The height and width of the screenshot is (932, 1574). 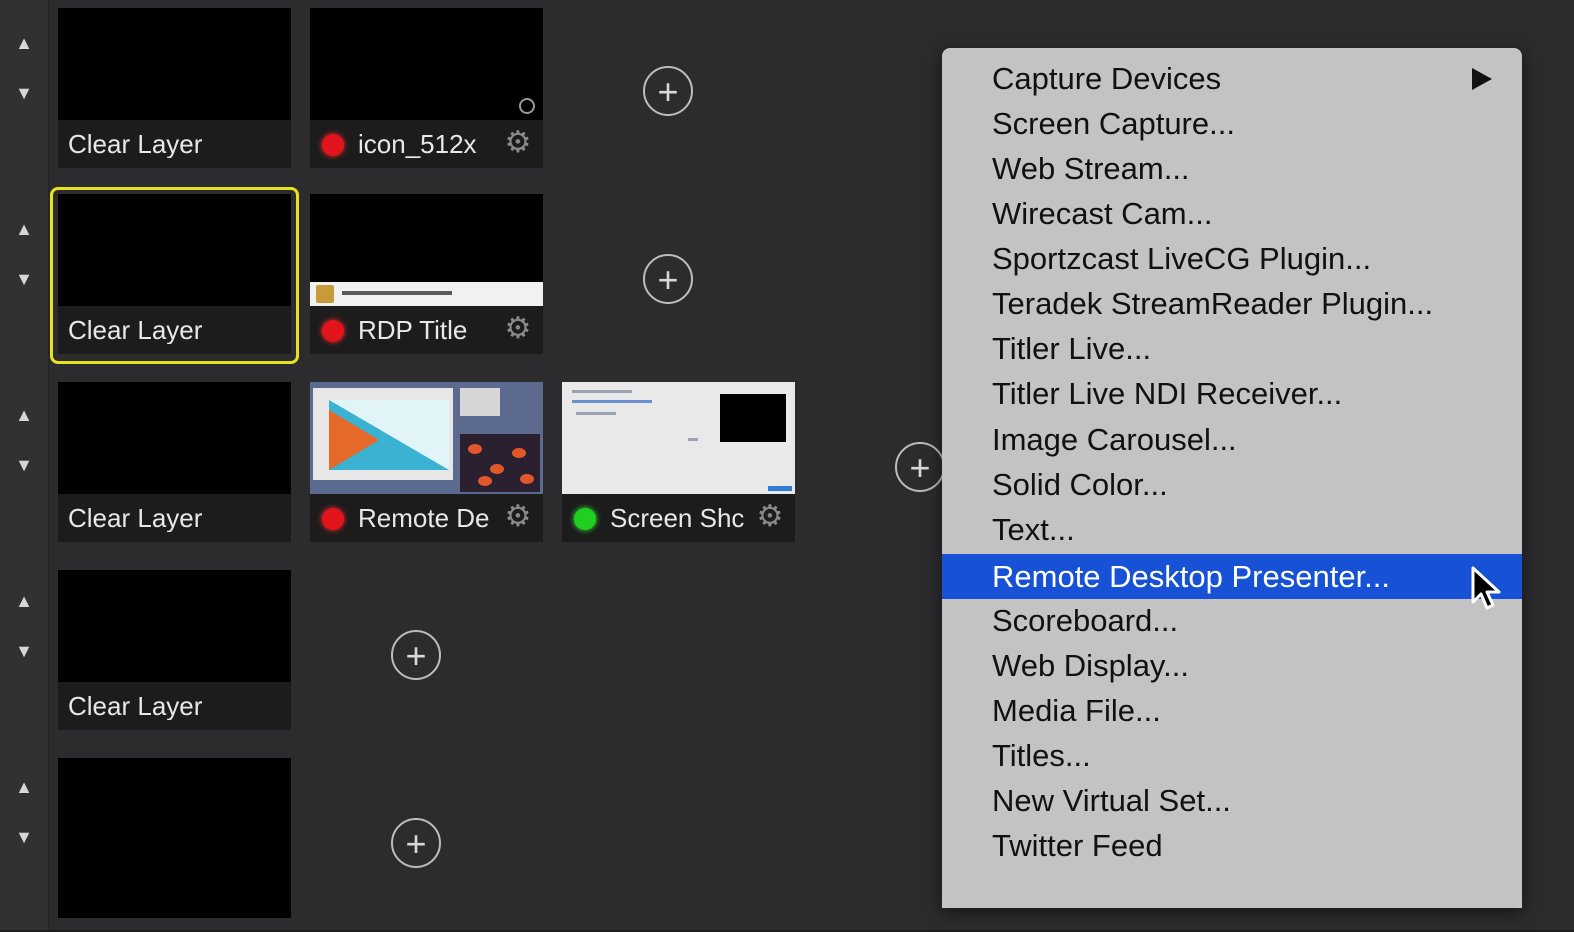 I want to click on status-dot-preview, so click(x=585, y=519).